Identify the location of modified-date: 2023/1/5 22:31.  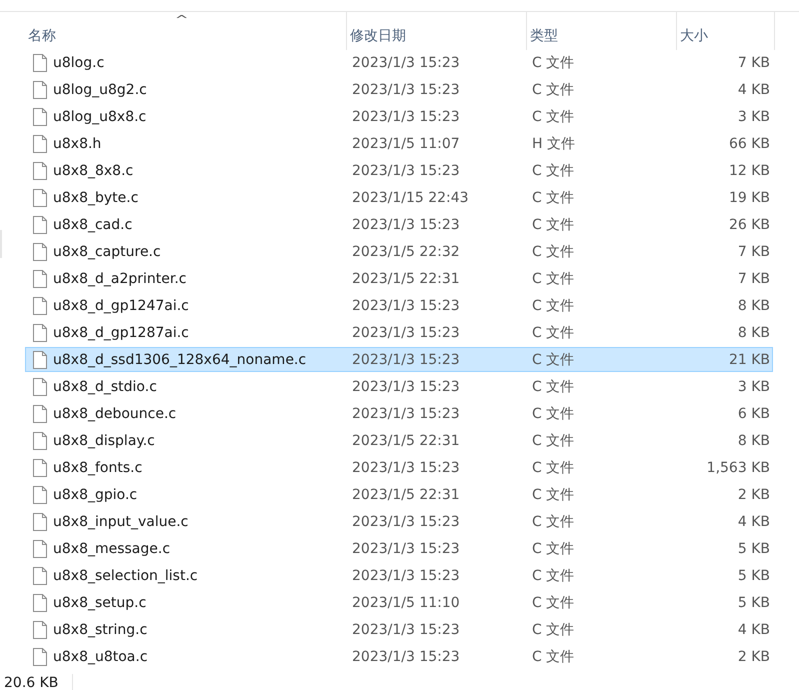
(406, 494).